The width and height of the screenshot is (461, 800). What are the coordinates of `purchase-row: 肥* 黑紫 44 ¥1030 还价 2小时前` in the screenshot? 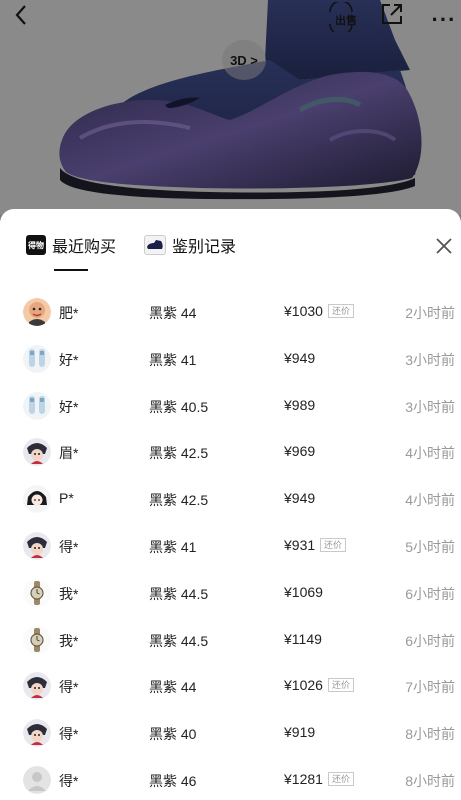 It's located at (230, 312).